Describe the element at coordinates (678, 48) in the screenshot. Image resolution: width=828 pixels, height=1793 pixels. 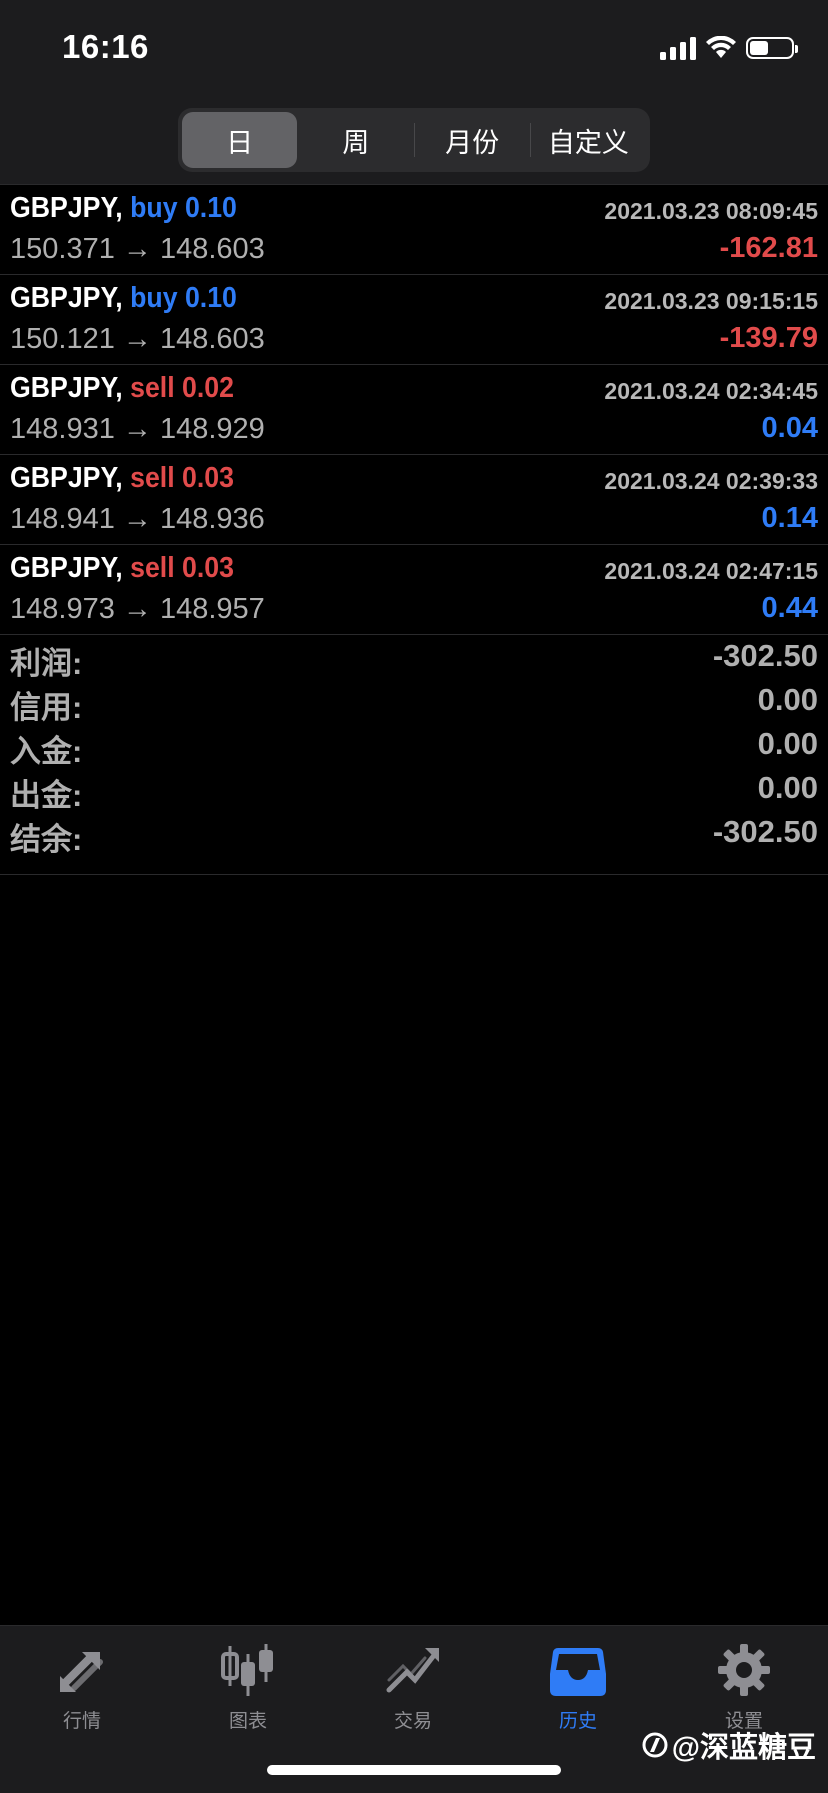
I see `cellular-signal-icon` at that location.